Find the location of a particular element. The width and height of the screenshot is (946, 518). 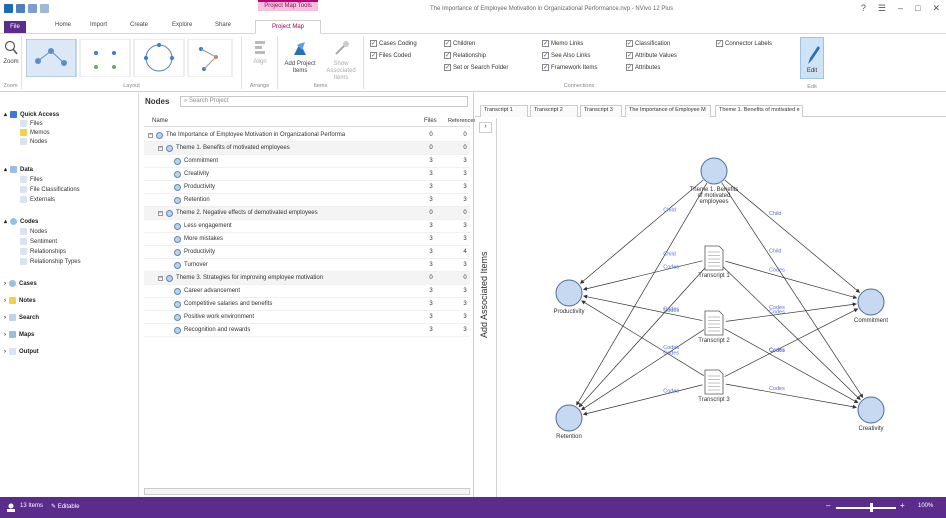

nav-cases: › Cases is located at coordinates (20, 283).